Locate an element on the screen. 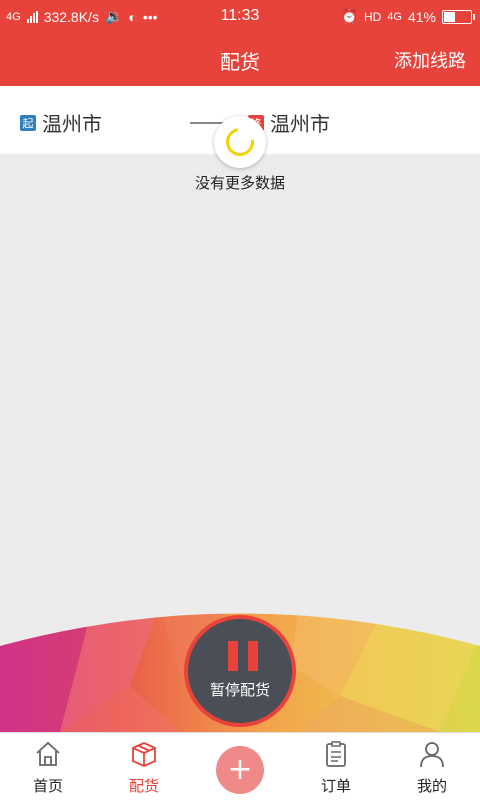 This screenshot has width=480, height=801. loading-spinner is located at coordinates (240, 142).